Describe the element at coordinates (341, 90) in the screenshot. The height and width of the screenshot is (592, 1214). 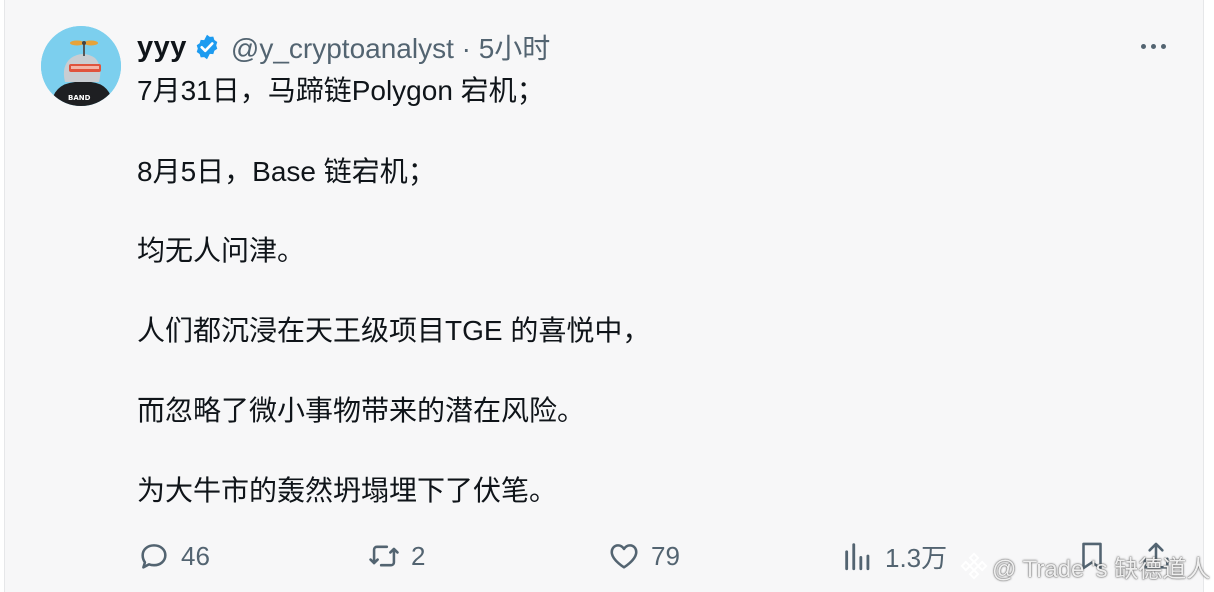
I see `tweet-text-line-1: 7月31日，马蹄链Polygon 宕机；` at that location.